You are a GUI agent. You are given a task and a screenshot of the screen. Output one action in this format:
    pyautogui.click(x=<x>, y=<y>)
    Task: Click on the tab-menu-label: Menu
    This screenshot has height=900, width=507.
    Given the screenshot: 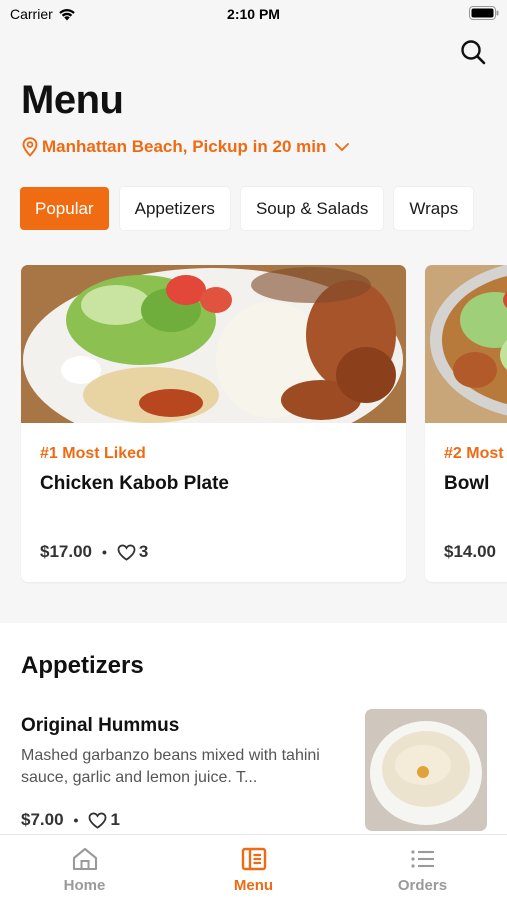 What is the action you would take?
    pyautogui.click(x=253, y=885)
    